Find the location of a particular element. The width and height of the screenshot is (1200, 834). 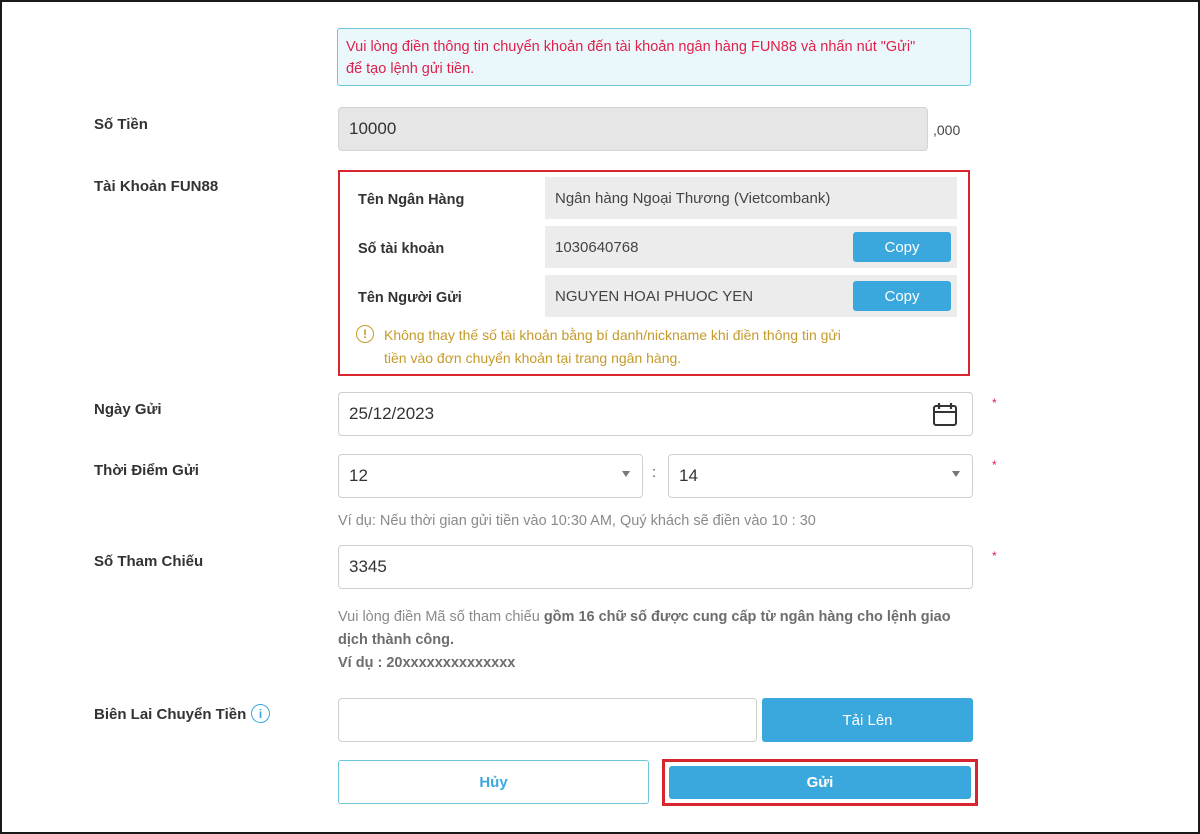

date-label: Ngày Gửi is located at coordinates (128, 409).